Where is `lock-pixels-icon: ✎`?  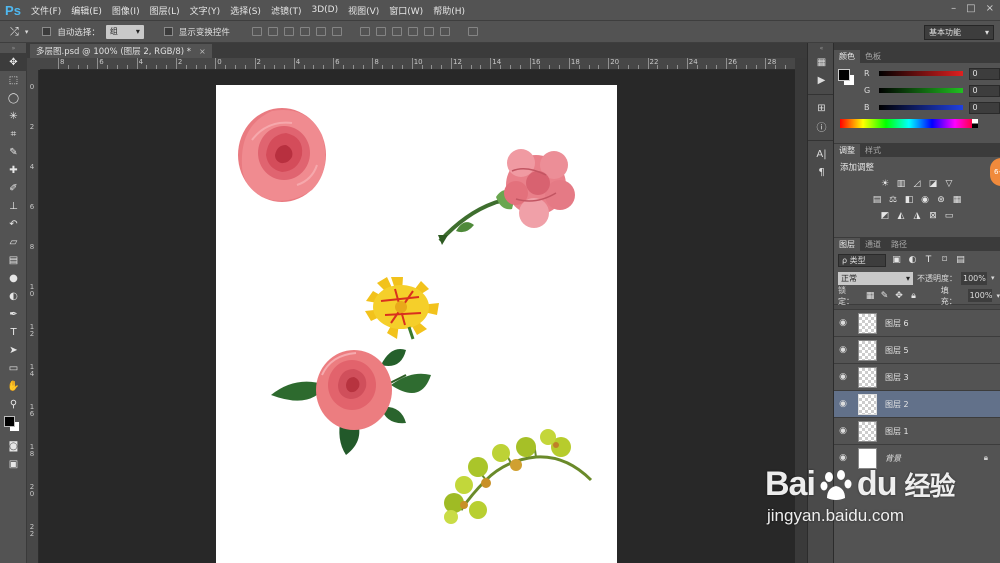 lock-pixels-icon: ✎ is located at coordinates (884, 295).